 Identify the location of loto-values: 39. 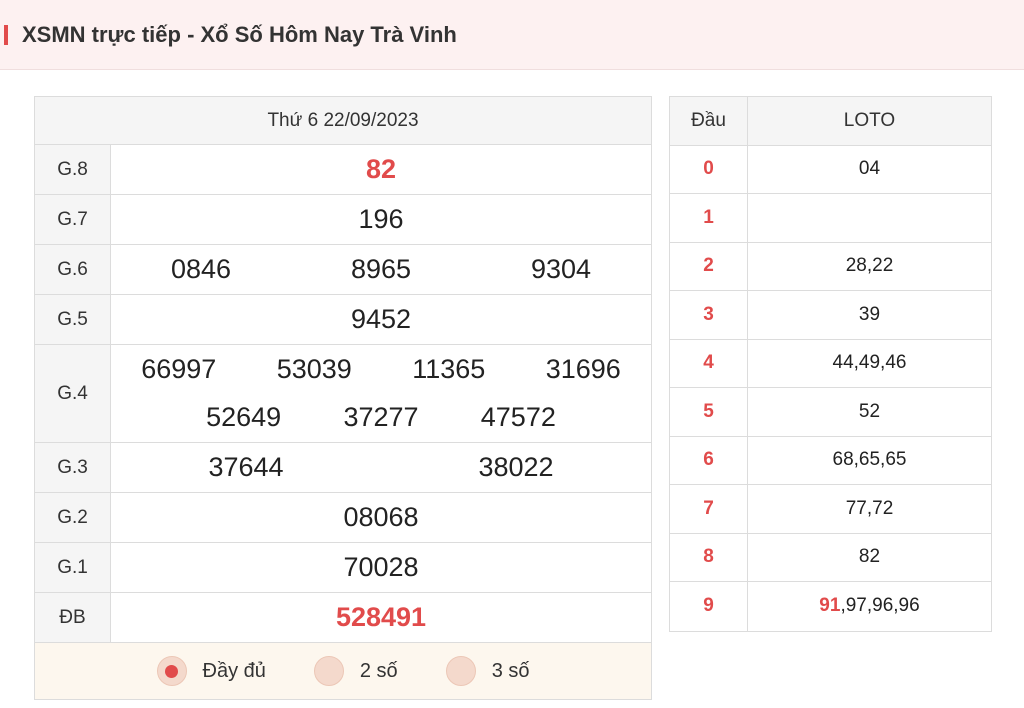
(869, 314).